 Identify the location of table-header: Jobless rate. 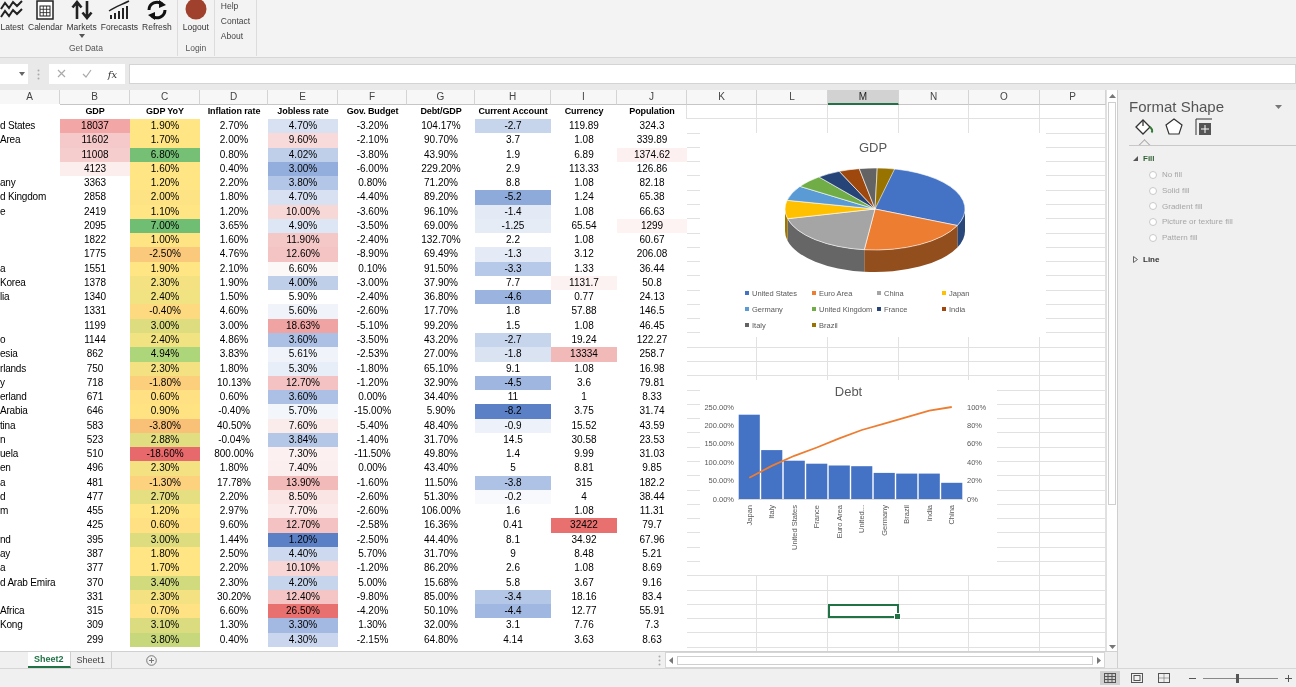
(303, 111).